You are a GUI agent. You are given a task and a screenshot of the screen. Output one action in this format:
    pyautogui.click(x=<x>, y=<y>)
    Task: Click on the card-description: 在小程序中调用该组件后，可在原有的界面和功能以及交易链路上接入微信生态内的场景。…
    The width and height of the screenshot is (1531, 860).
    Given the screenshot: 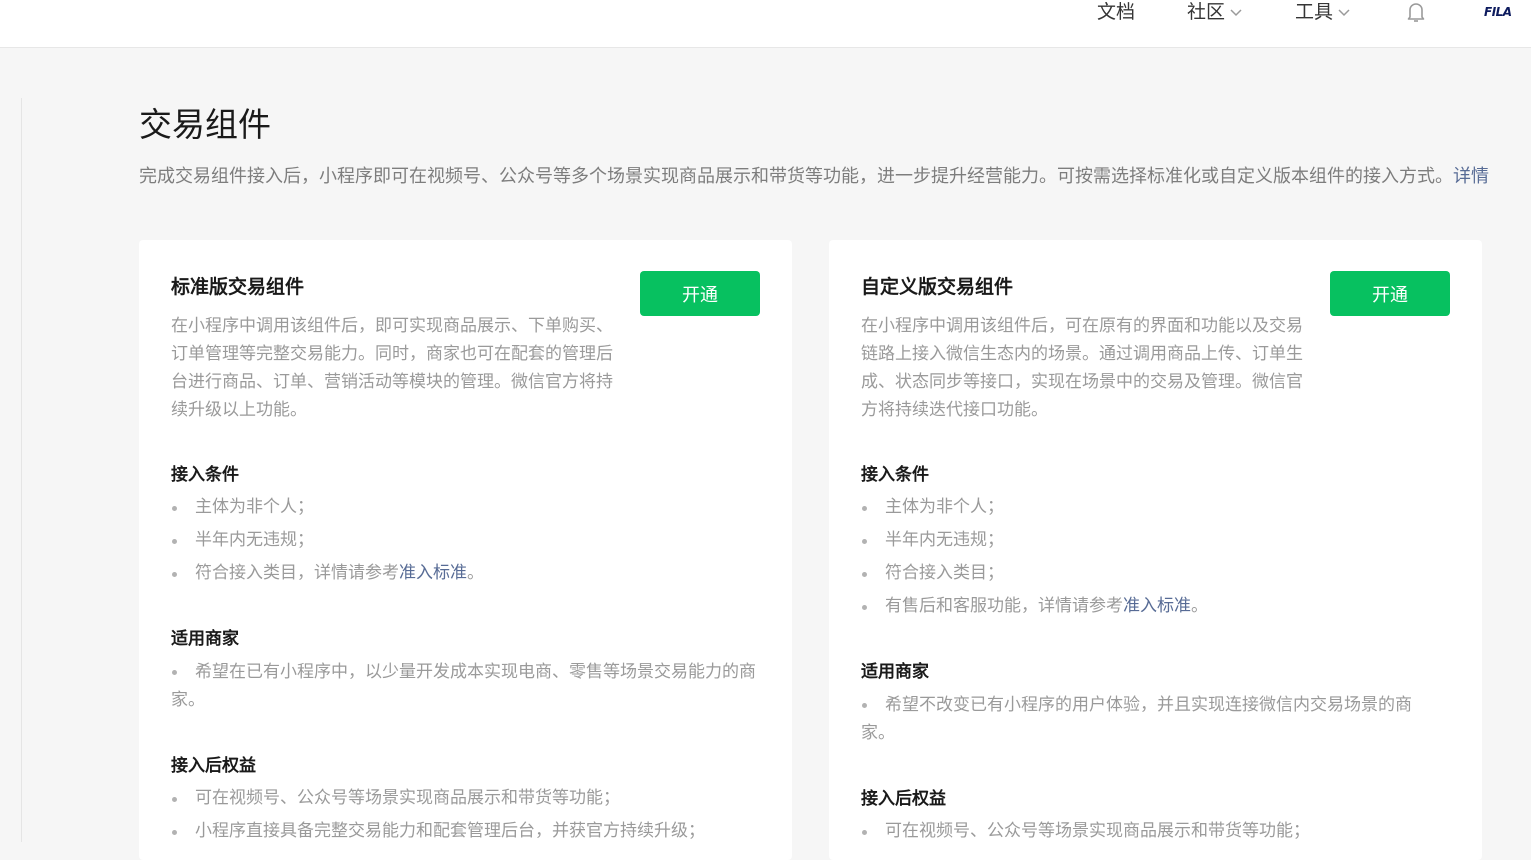 What is the action you would take?
    pyautogui.click(x=1082, y=368)
    